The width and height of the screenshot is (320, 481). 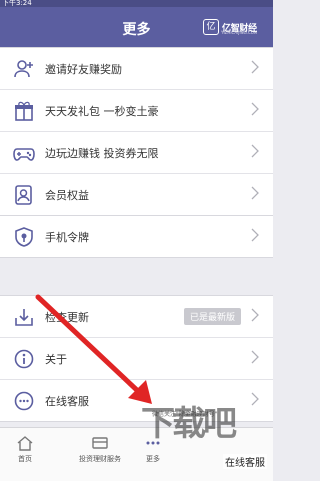 I want to click on menu-item-game: 边玩边赚钱 投资券无限, so click(x=136, y=153).